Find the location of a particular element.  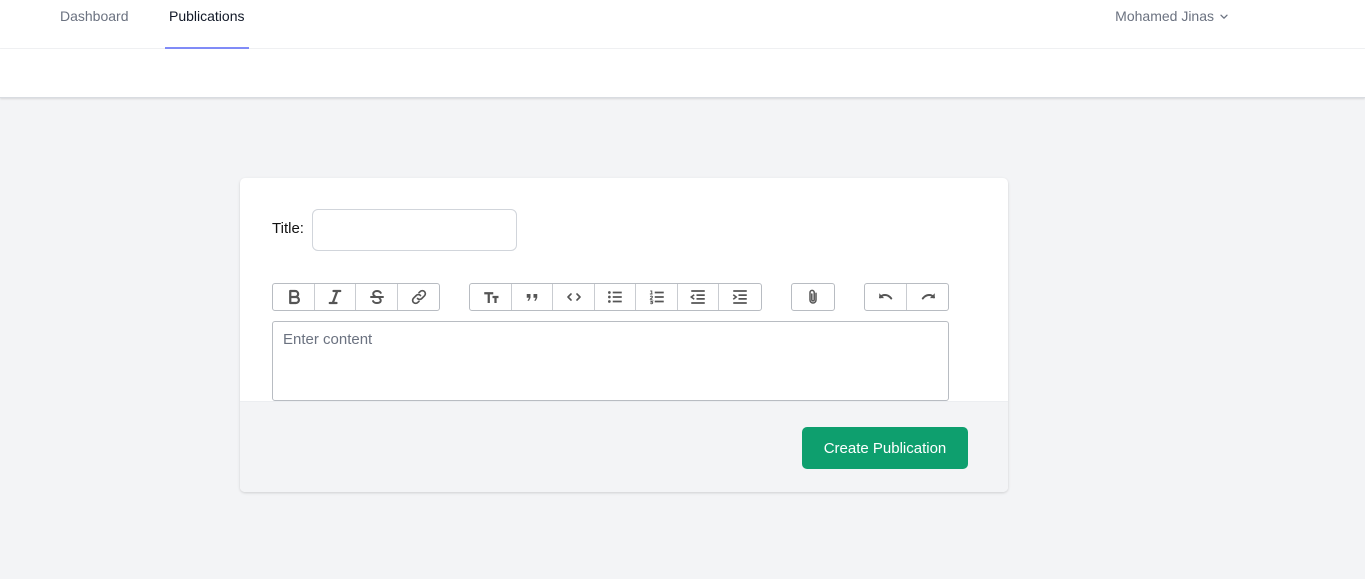

top-navigation: Dashboard Publications Mohamed Jinas is located at coordinates (682, 24).